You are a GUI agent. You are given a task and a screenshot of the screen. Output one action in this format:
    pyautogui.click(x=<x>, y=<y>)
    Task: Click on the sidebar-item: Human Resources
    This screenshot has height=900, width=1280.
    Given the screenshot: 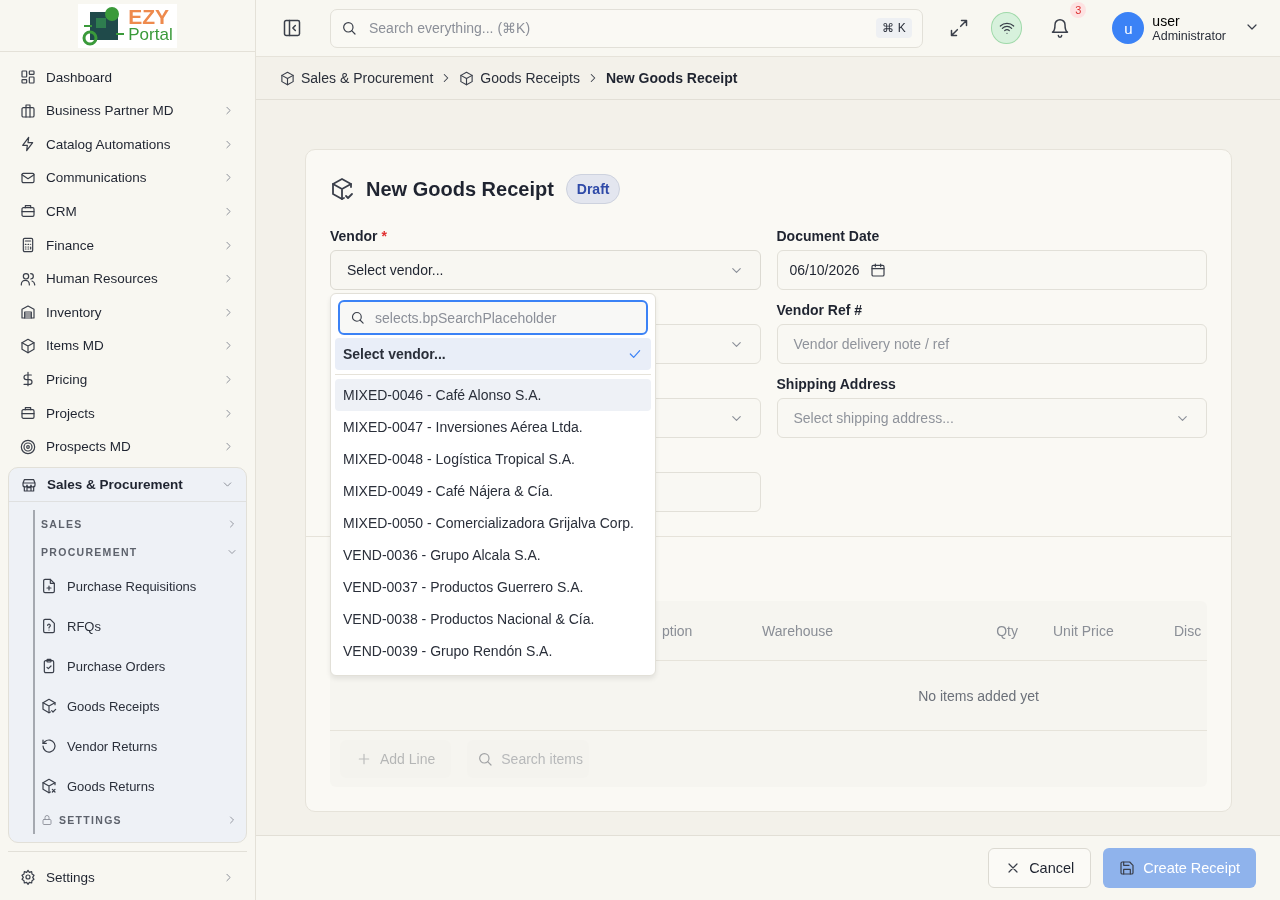 What is the action you would take?
    pyautogui.click(x=127, y=278)
    